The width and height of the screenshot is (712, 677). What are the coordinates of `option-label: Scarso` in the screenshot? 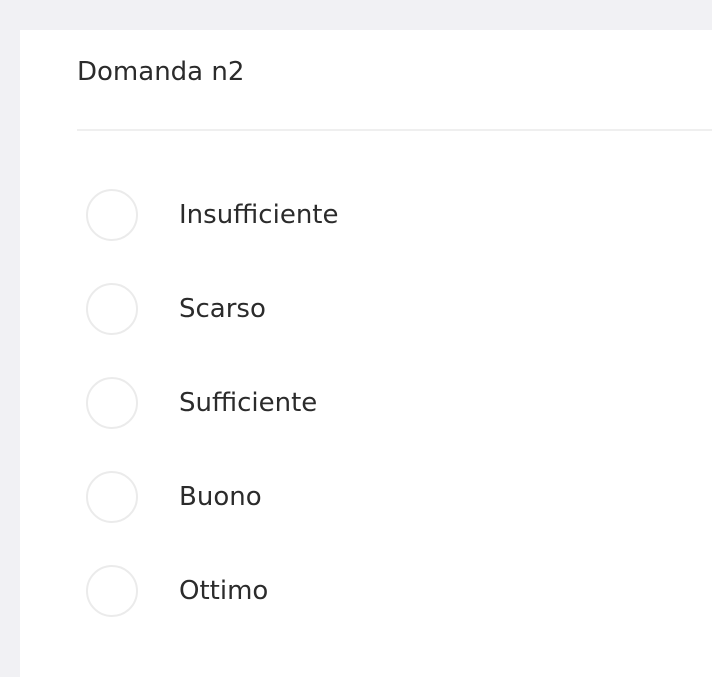 It's located at (222, 309).